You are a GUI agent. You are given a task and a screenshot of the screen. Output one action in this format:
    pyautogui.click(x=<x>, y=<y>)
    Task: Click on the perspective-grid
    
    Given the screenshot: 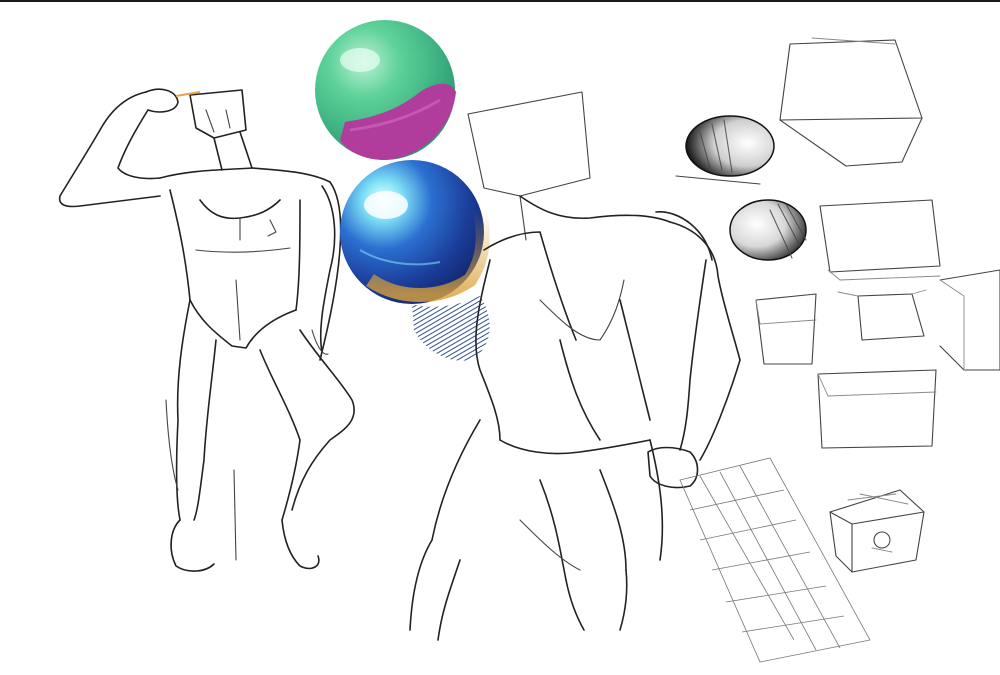 What is the action you would take?
    pyautogui.click(x=775, y=560)
    